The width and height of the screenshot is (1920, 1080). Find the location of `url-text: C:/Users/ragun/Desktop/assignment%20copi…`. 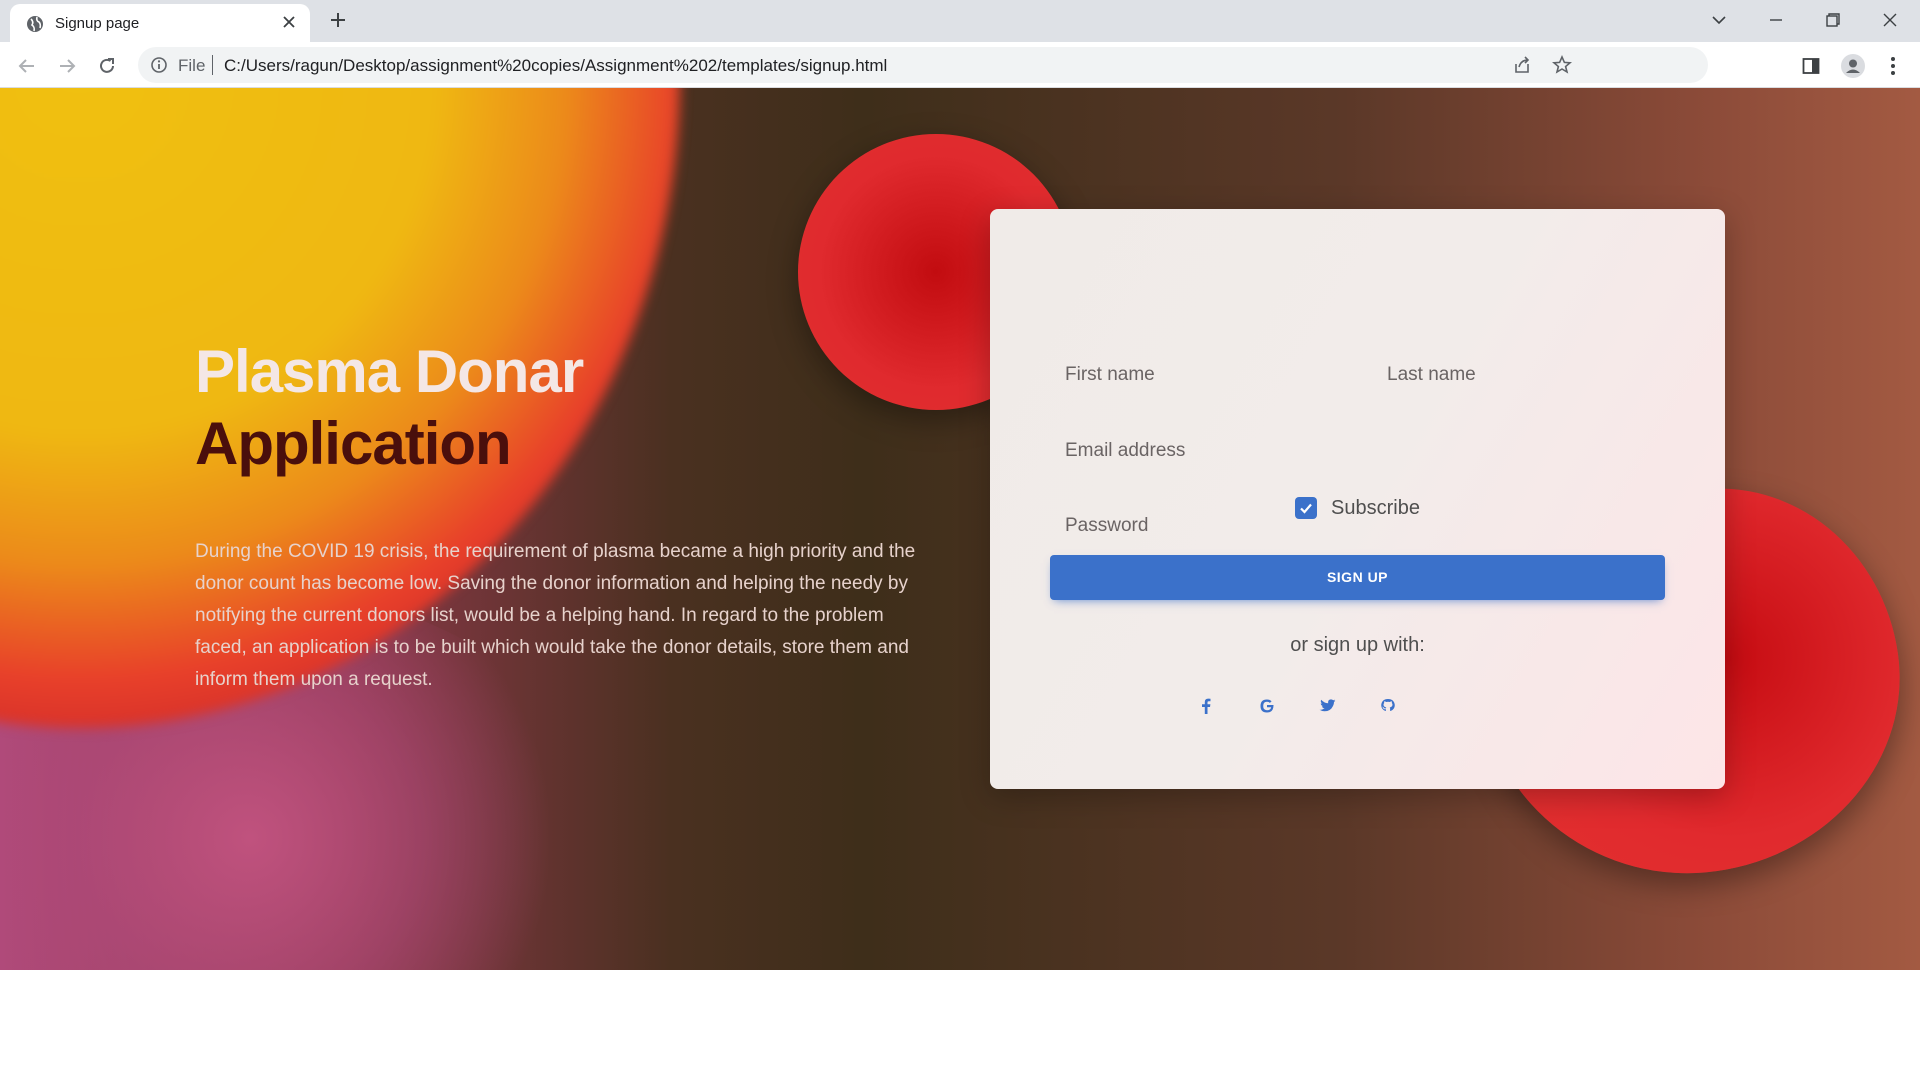

url-text: C:/Users/ragun/Desktop/assignment%20copi… is located at coordinates (555, 66).